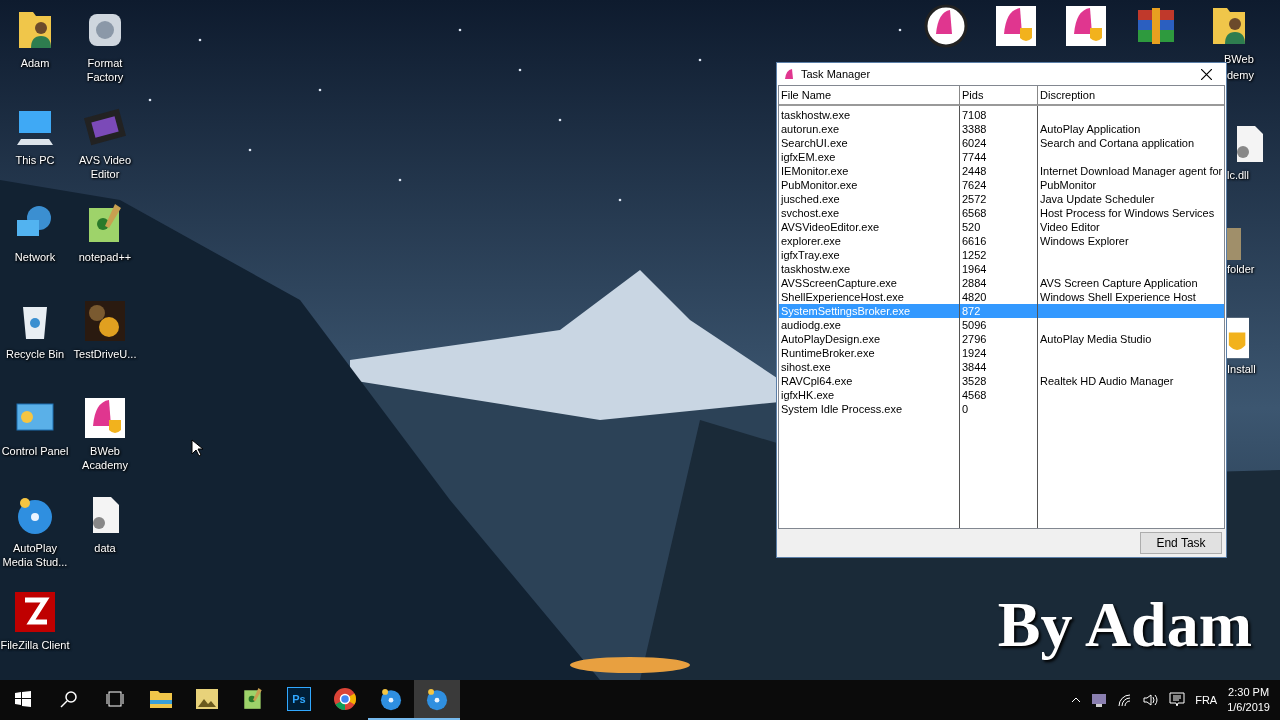 Image resolution: width=1280 pixels, height=720 pixels. I want to click on column-header: File Name, so click(869, 96).